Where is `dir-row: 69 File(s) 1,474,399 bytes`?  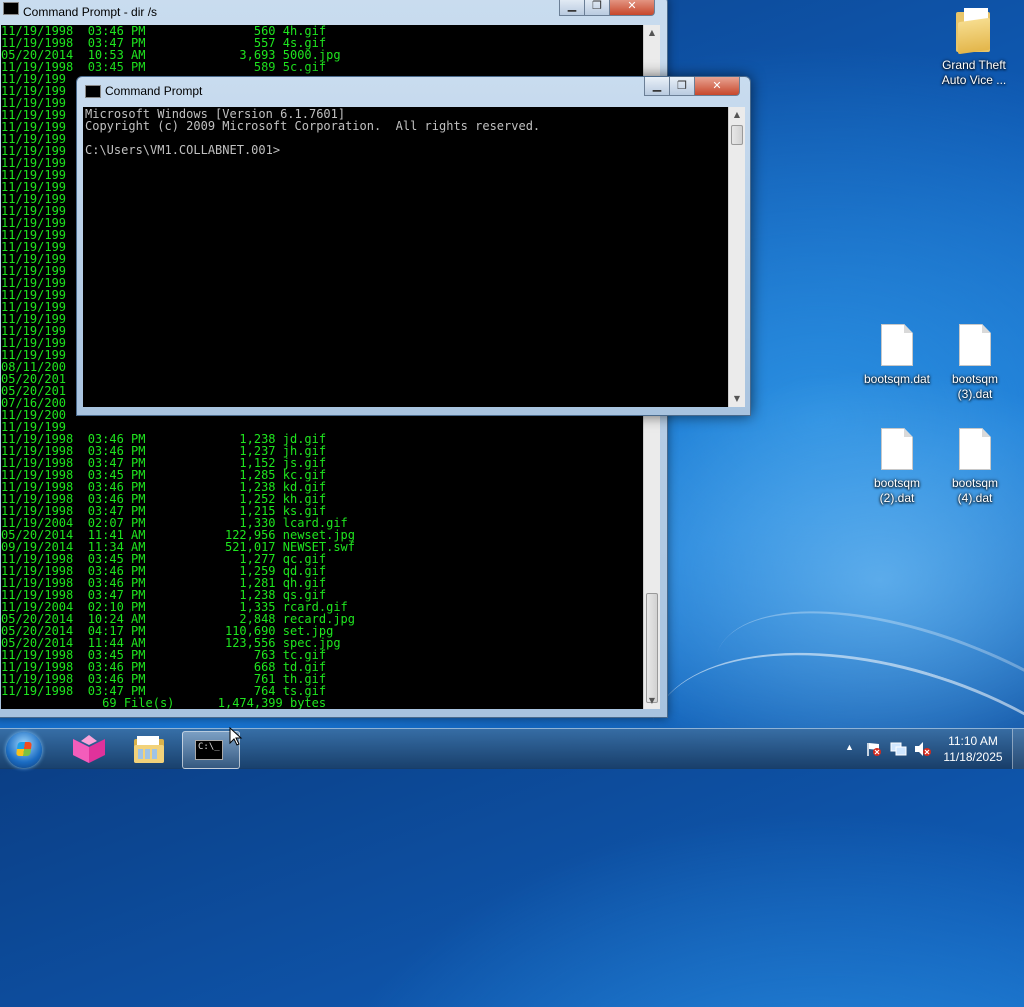
dir-row: 69 File(s) 1,474,399 bytes is located at coordinates (164, 702).